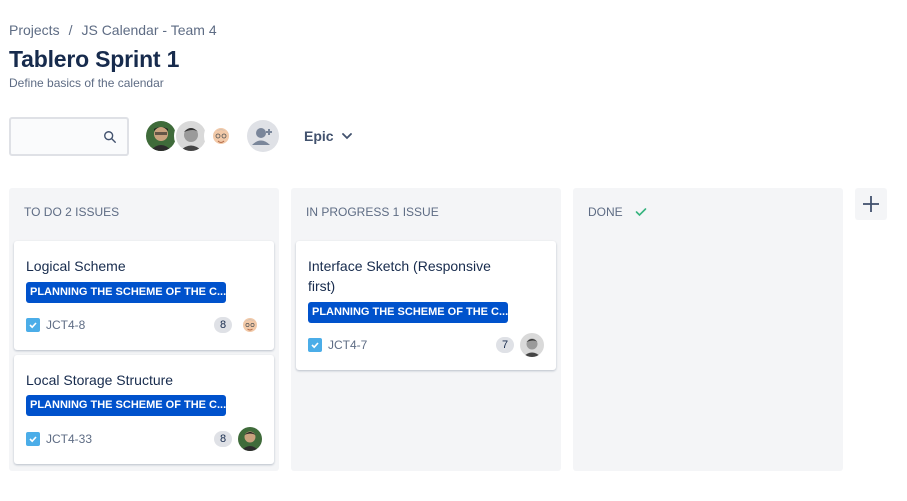  I want to click on page-subtitle: Define basics of the calendar, so click(86, 83).